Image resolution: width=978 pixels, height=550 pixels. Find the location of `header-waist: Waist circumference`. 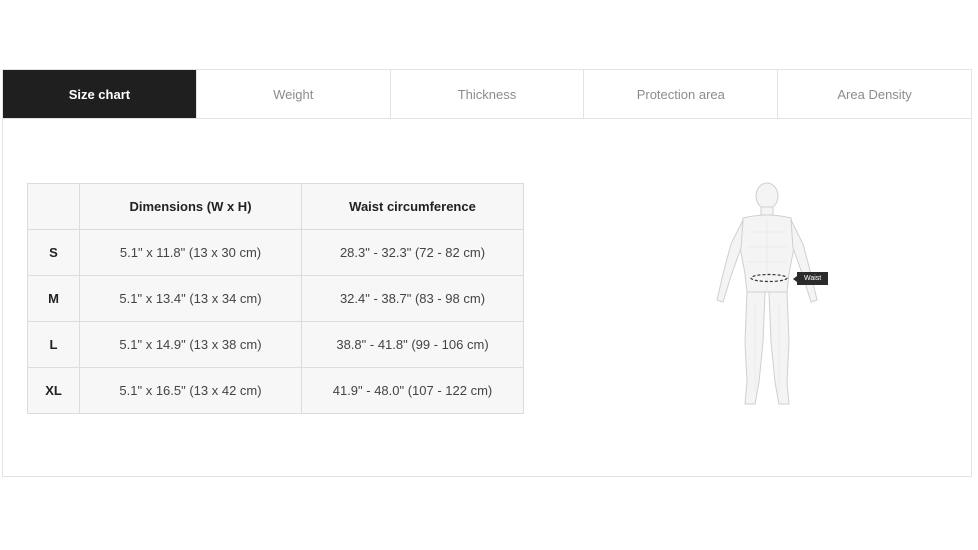

header-waist: Waist circumference is located at coordinates (412, 206).